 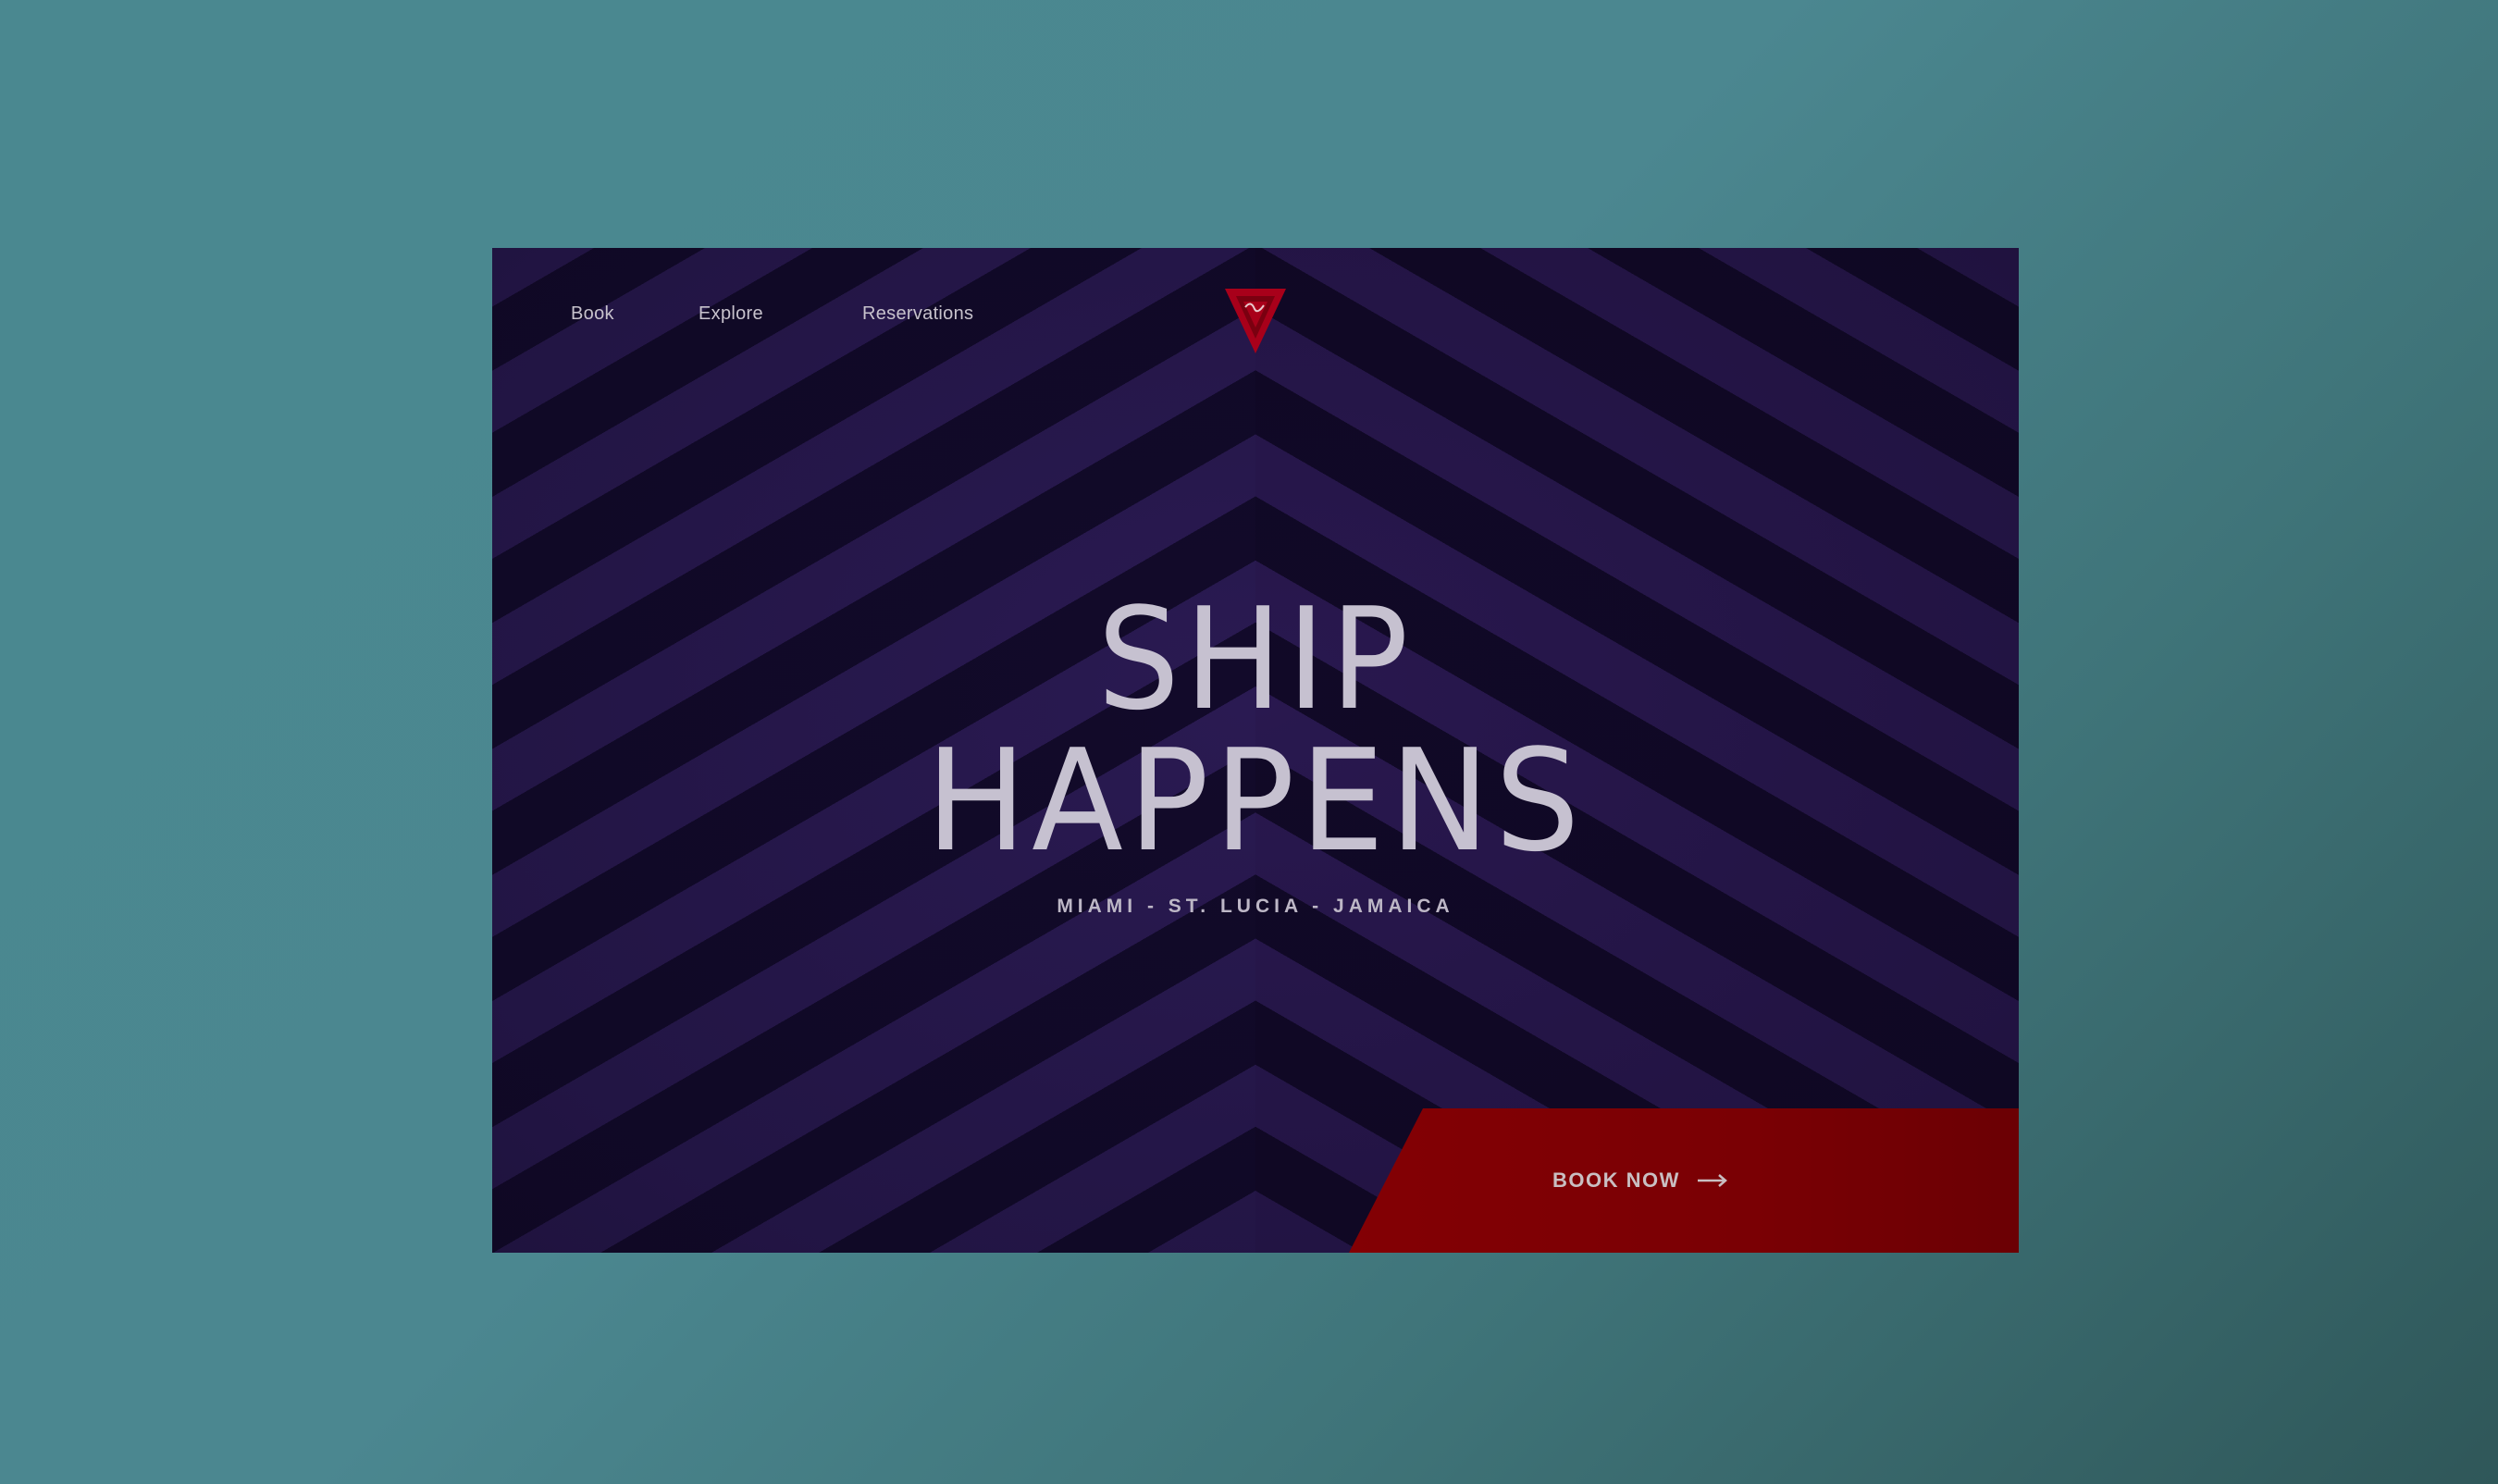 What do you see at coordinates (731, 314) in the screenshot?
I see `nav-item-explore: Explore` at bounding box center [731, 314].